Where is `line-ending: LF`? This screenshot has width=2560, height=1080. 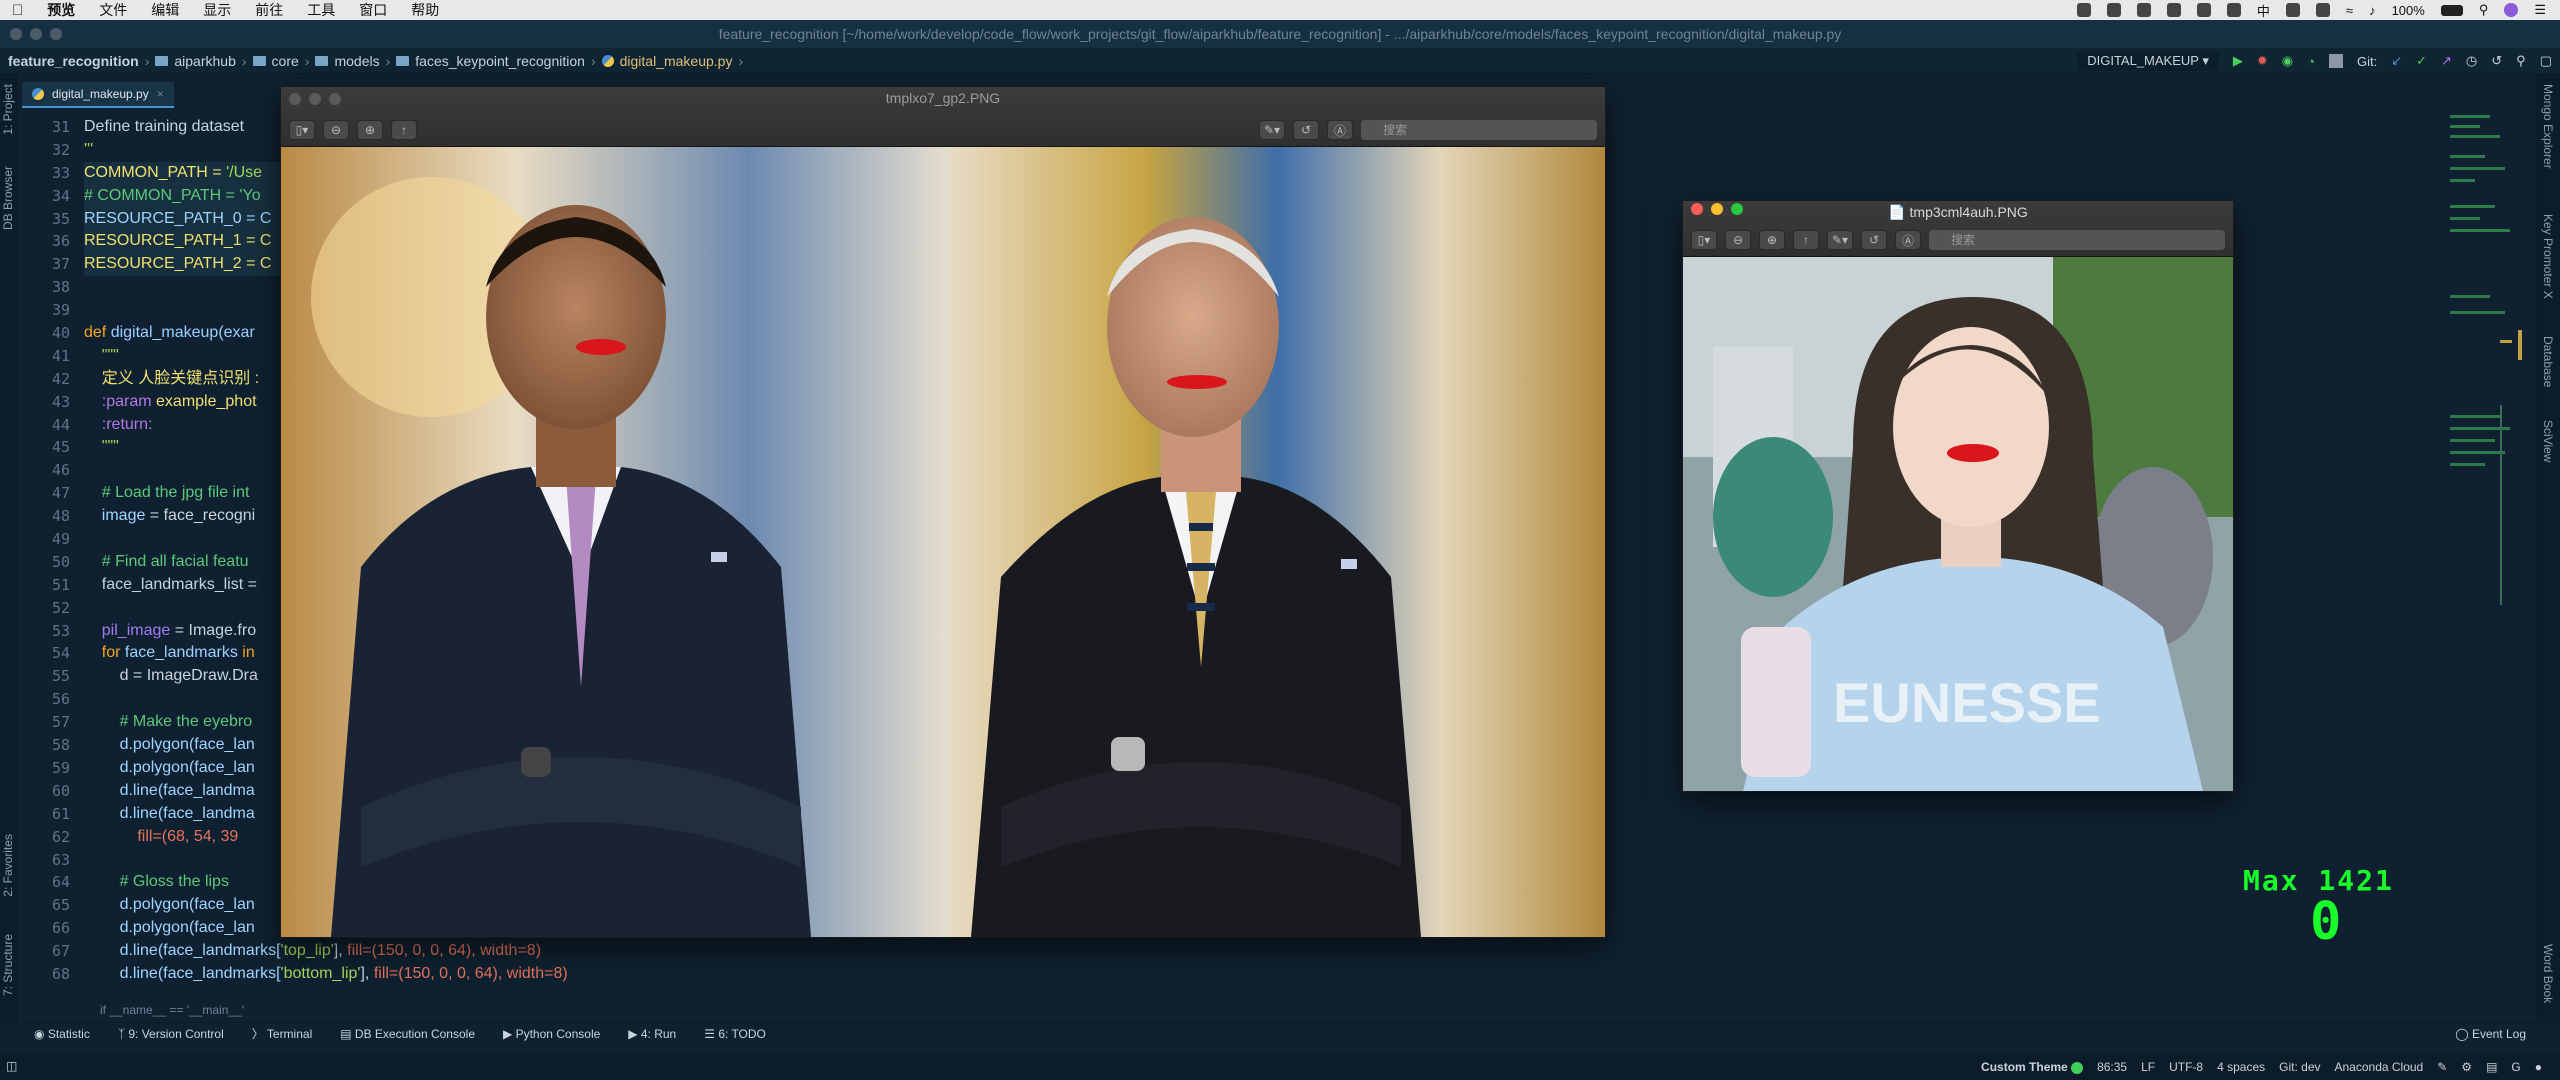 line-ending: LF is located at coordinates (2148, 1067).